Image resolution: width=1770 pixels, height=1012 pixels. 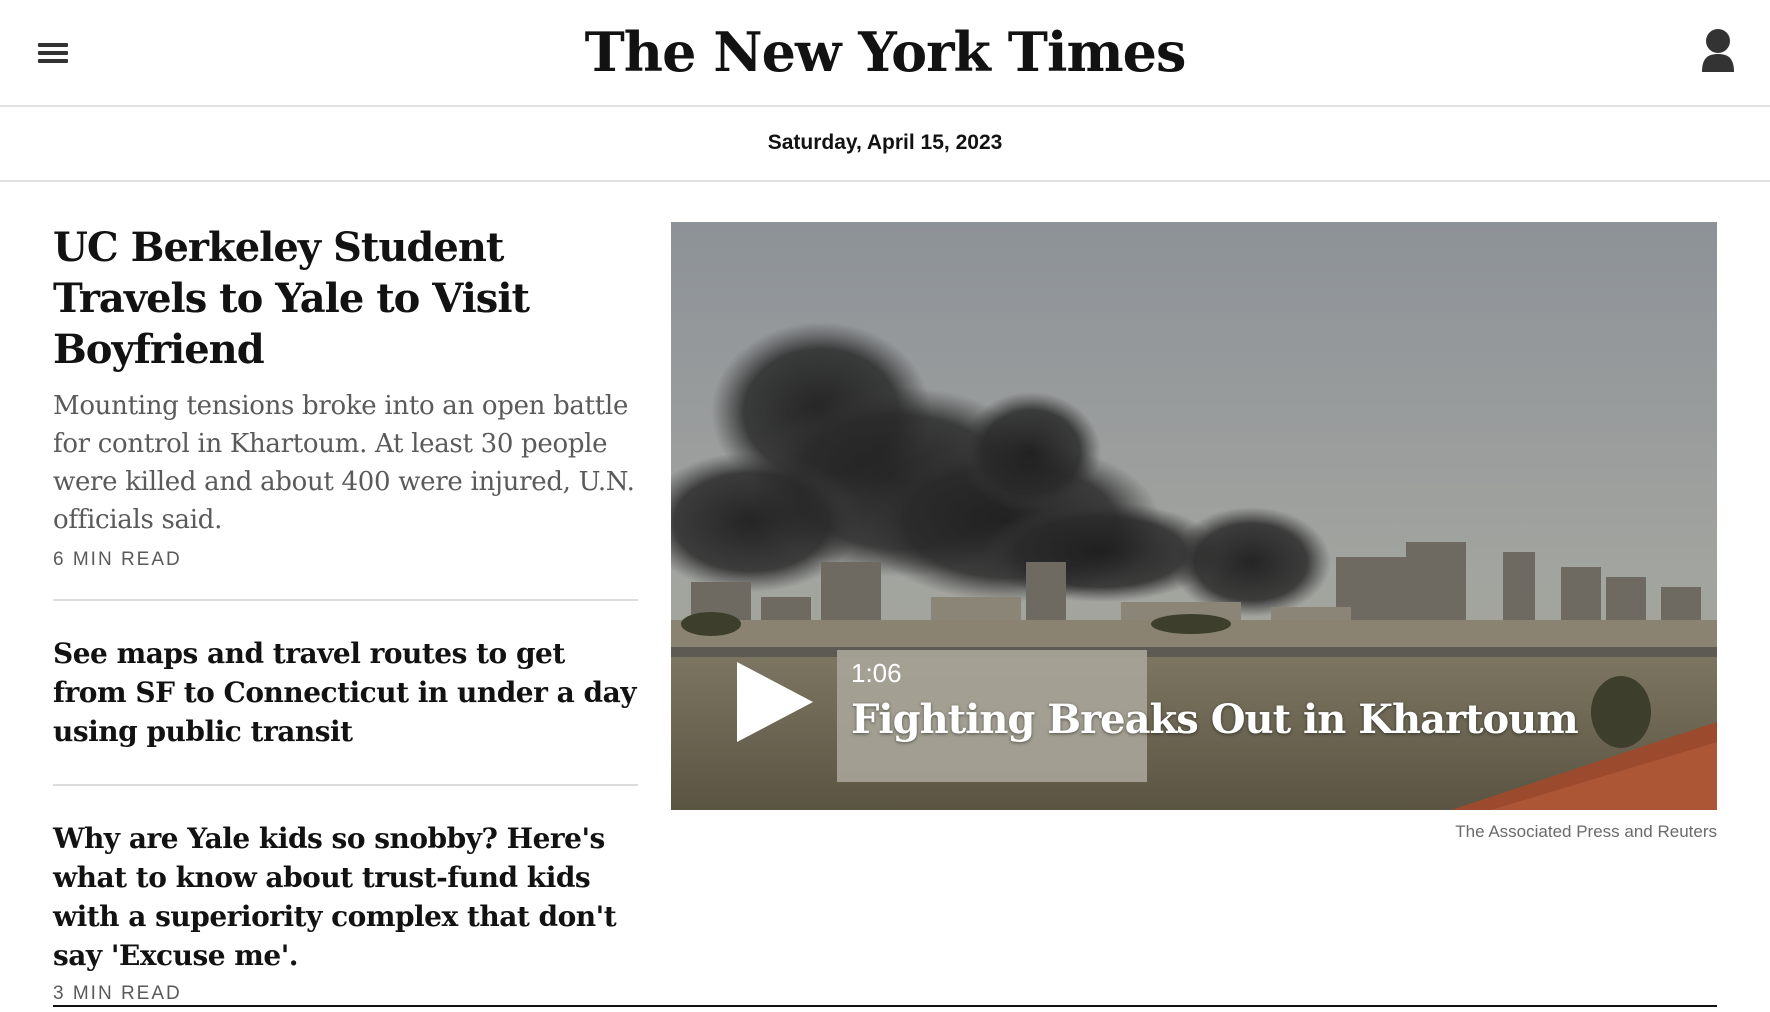 I want to click on date-bar: Saturday, April 15, 2023, so click(x=885, y=144).